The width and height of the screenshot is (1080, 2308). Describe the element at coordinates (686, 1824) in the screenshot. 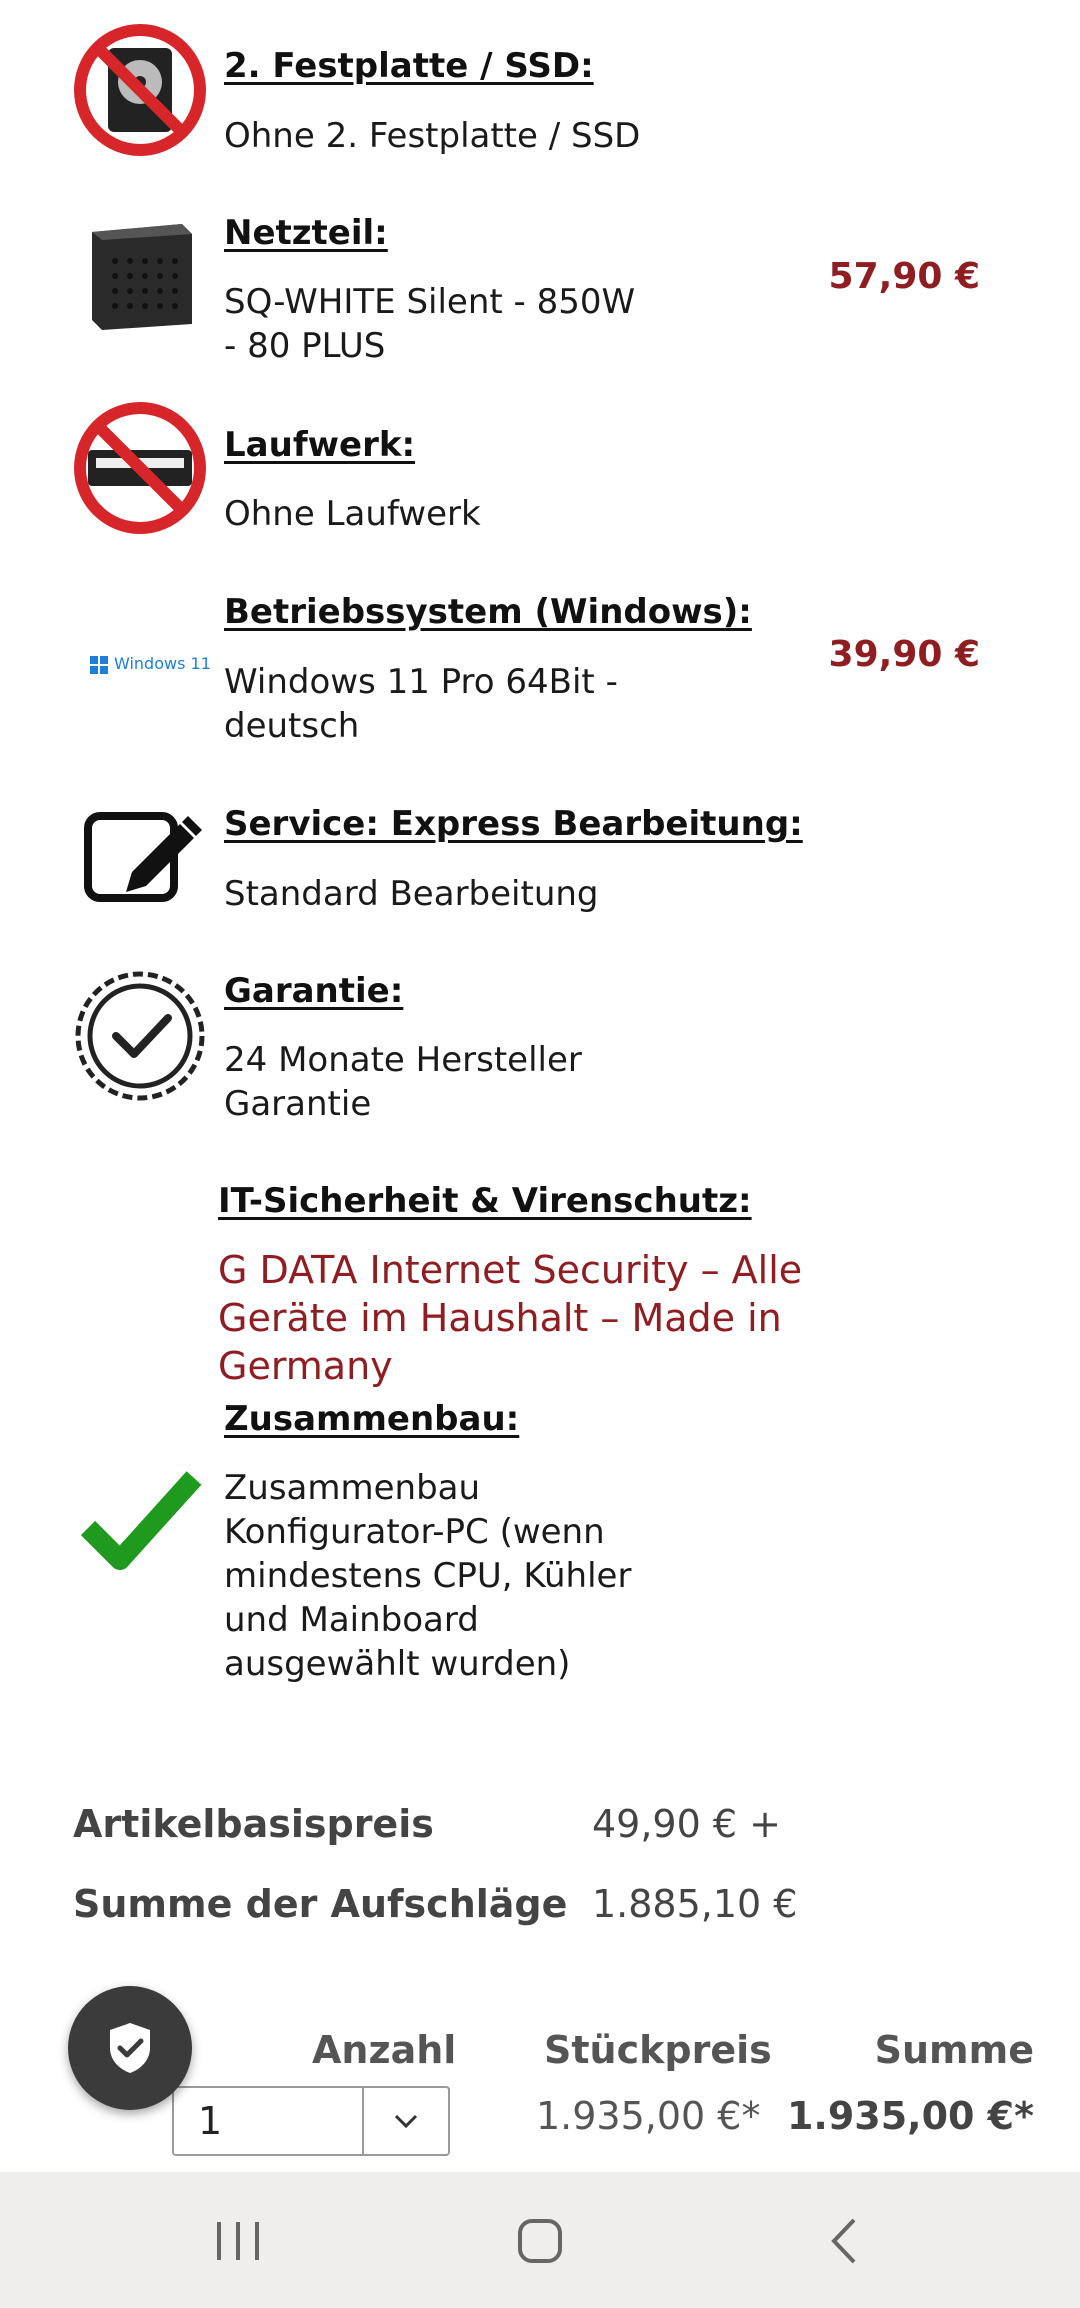

I see `base-price-value: 49,90 € +` at that location.